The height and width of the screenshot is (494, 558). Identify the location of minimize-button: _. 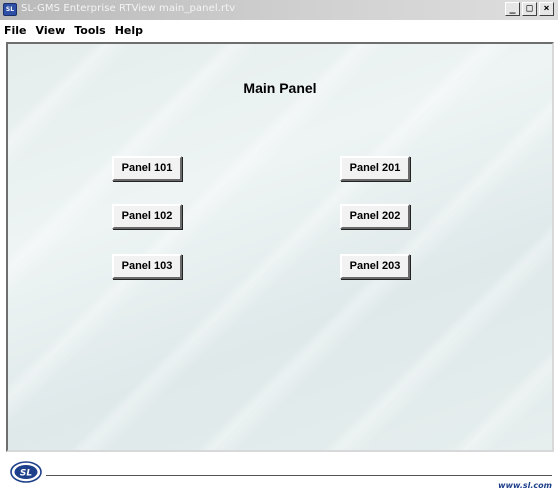
(512, 9).